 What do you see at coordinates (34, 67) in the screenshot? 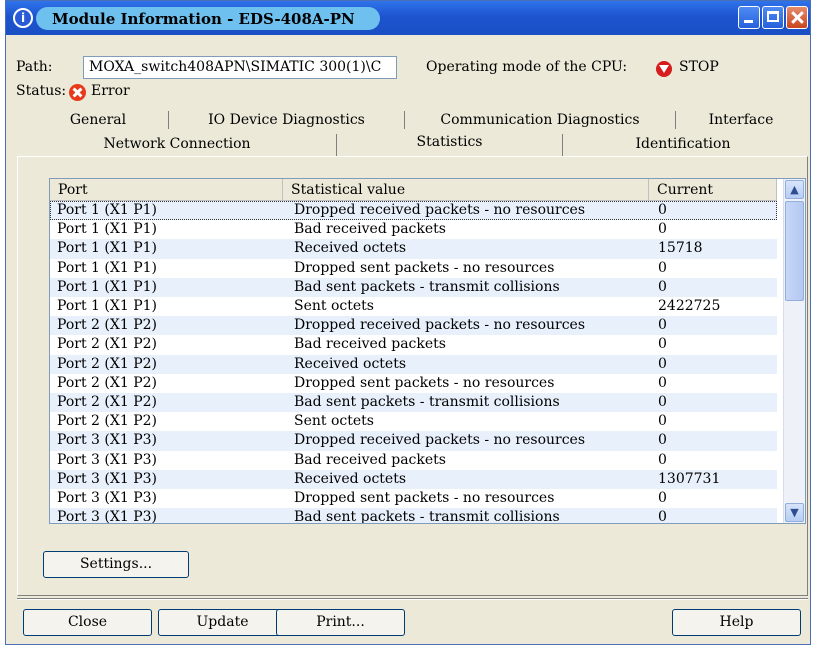
I see `path-label: Path:` at bounding box center [34, 67].